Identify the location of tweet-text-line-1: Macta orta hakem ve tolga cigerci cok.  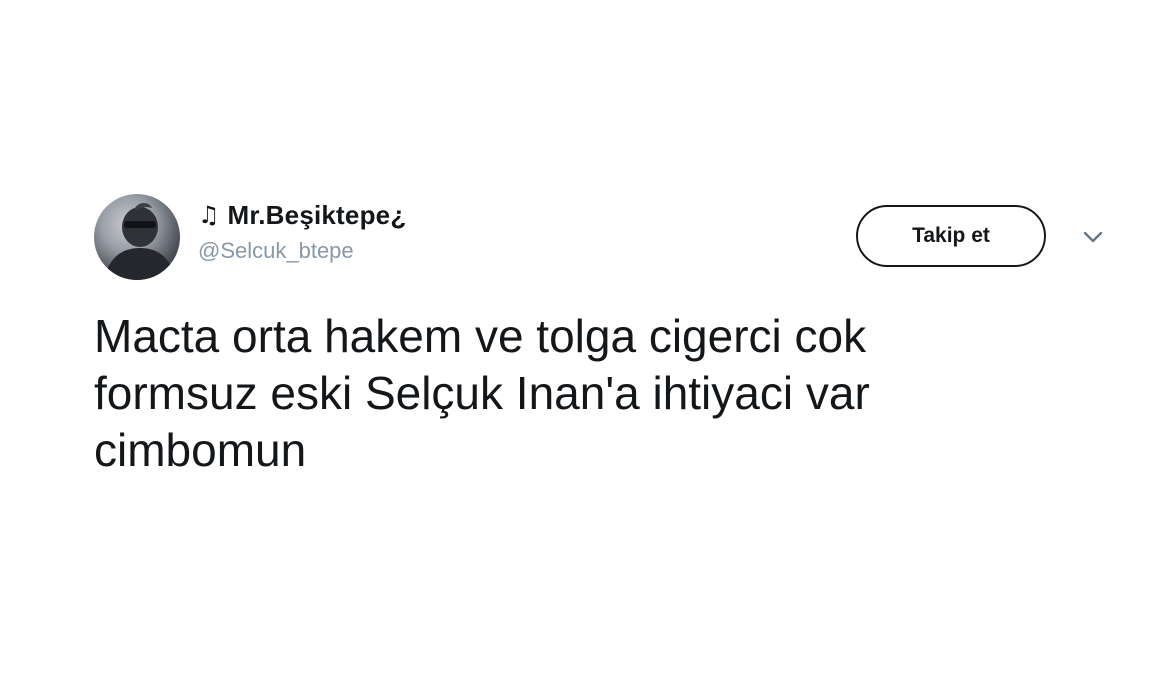
(480, 336).